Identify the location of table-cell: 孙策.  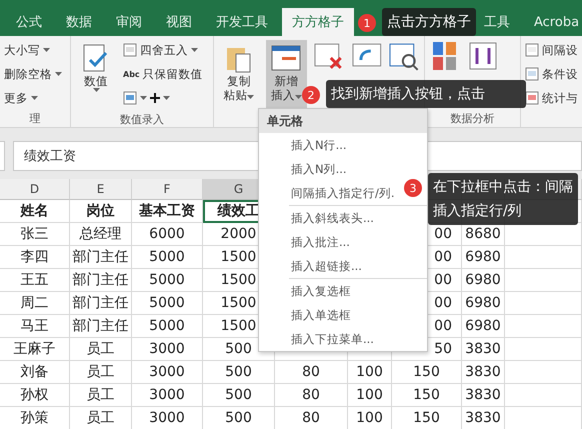
(35, 418).